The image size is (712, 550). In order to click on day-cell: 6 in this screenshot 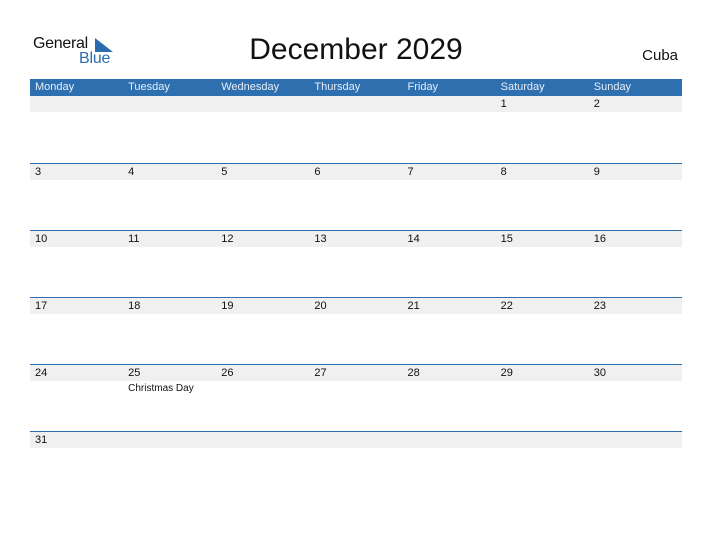, I will do `click(355, 172)`.